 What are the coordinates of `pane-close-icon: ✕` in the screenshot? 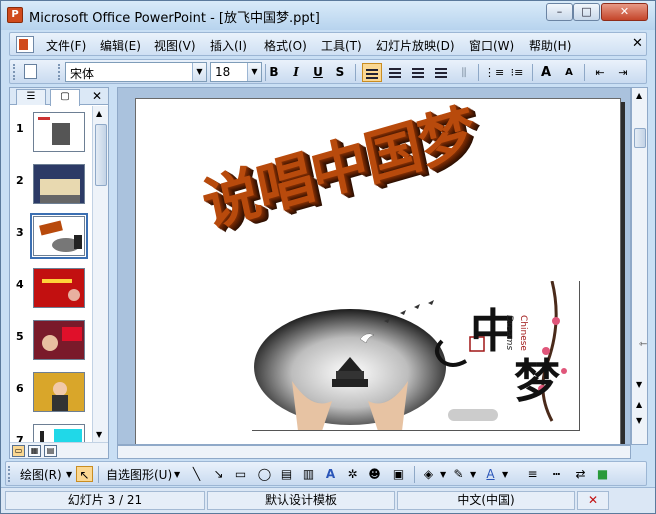 It's located at (97, 96).